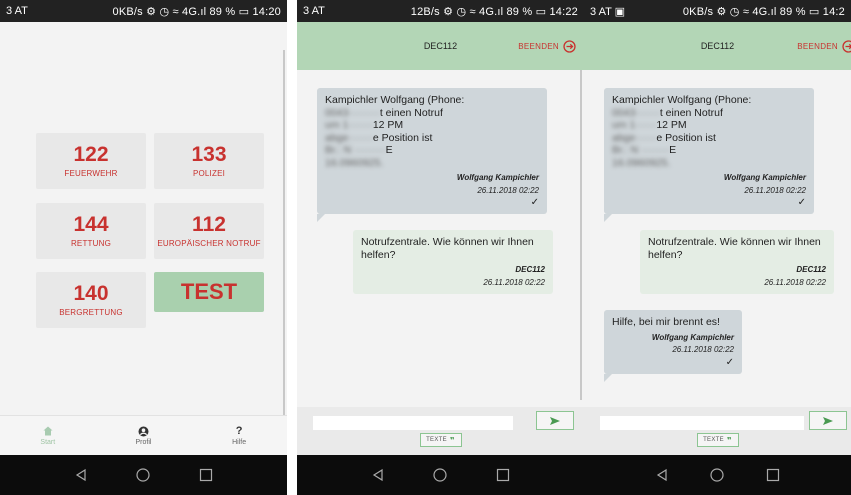 This screenshot has width=851, height=495. Describe the element at coordinates (91, 293) in the screenshot. I see `tile-number: 140` at that location.